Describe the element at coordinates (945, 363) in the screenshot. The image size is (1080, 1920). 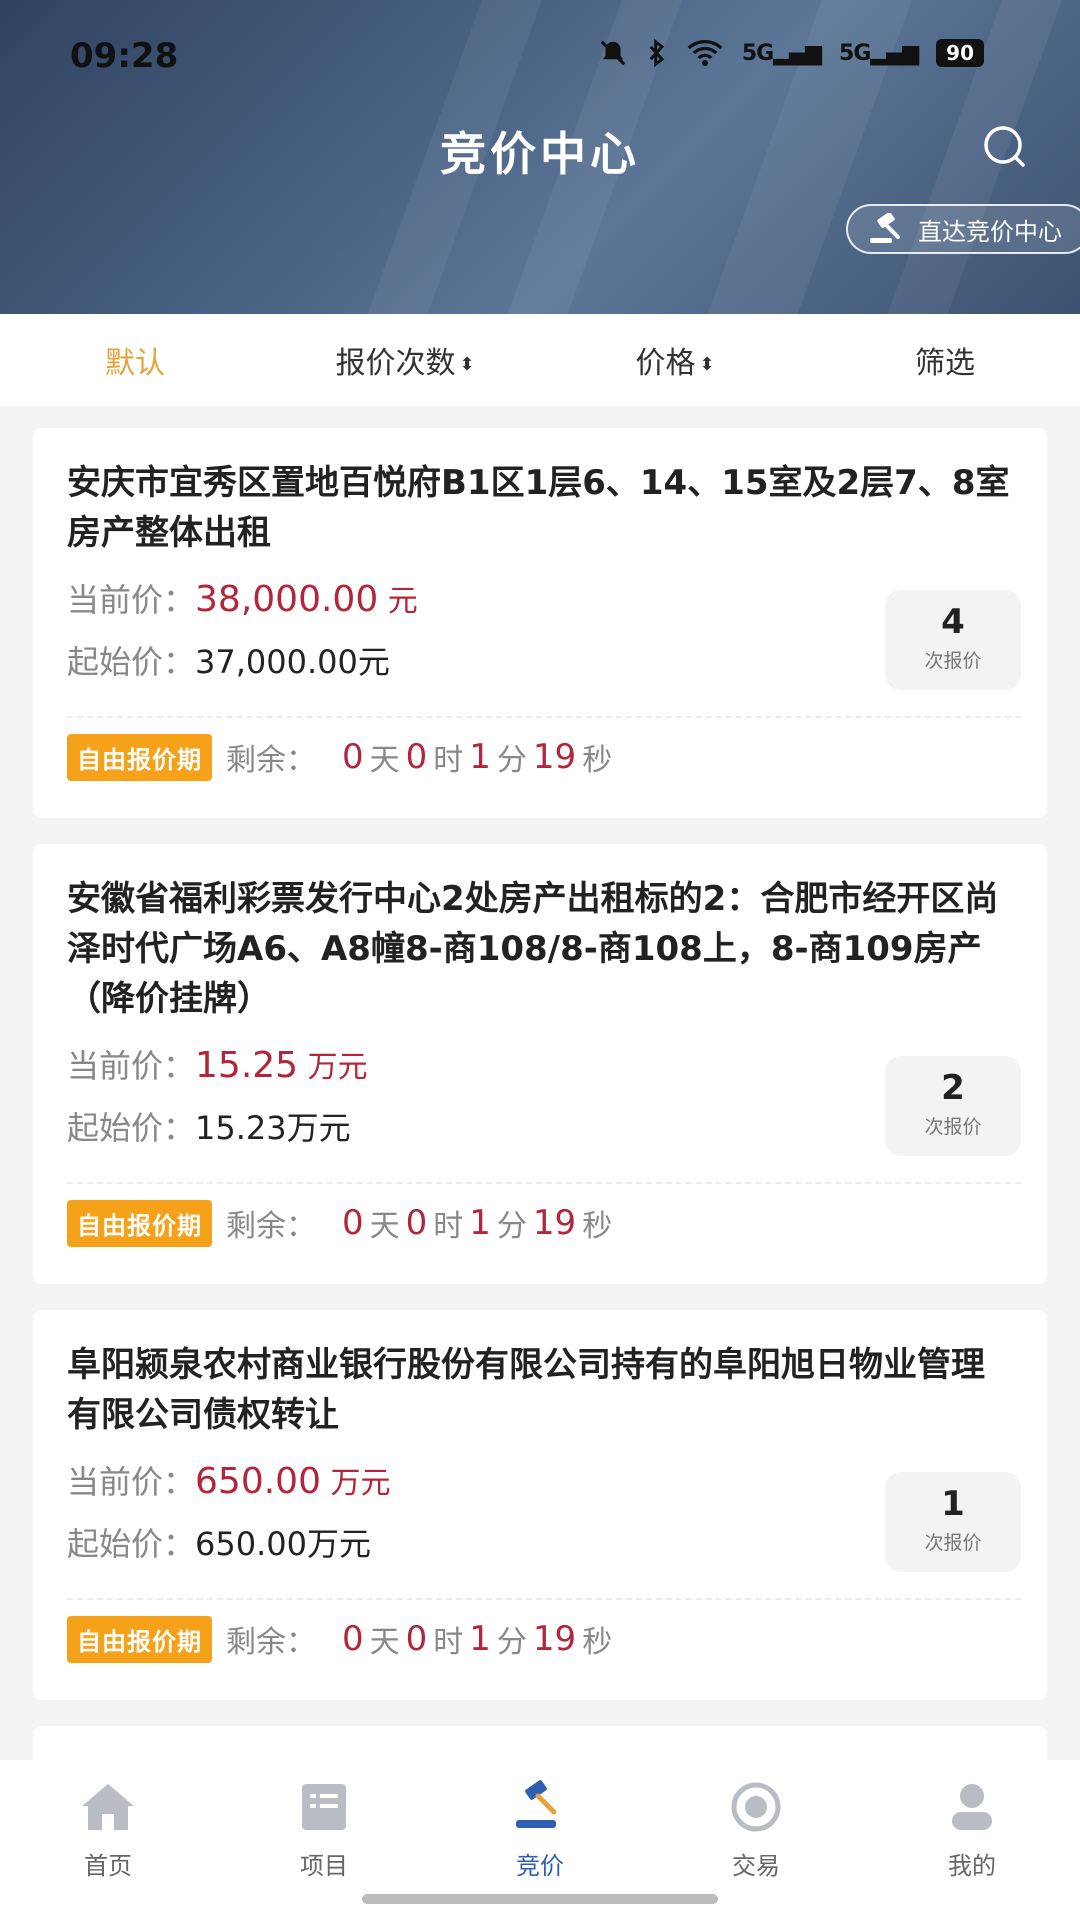
I see `filter-label: 筛选` at that location.